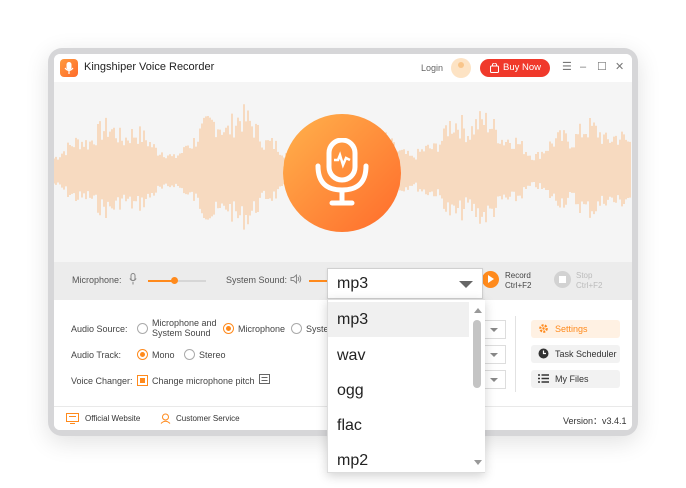 This screenshot has height=488, width=686. Describe the element at coordinates (602, 67) in the screenshot. I see `maximize-icon: ☐` at that location.